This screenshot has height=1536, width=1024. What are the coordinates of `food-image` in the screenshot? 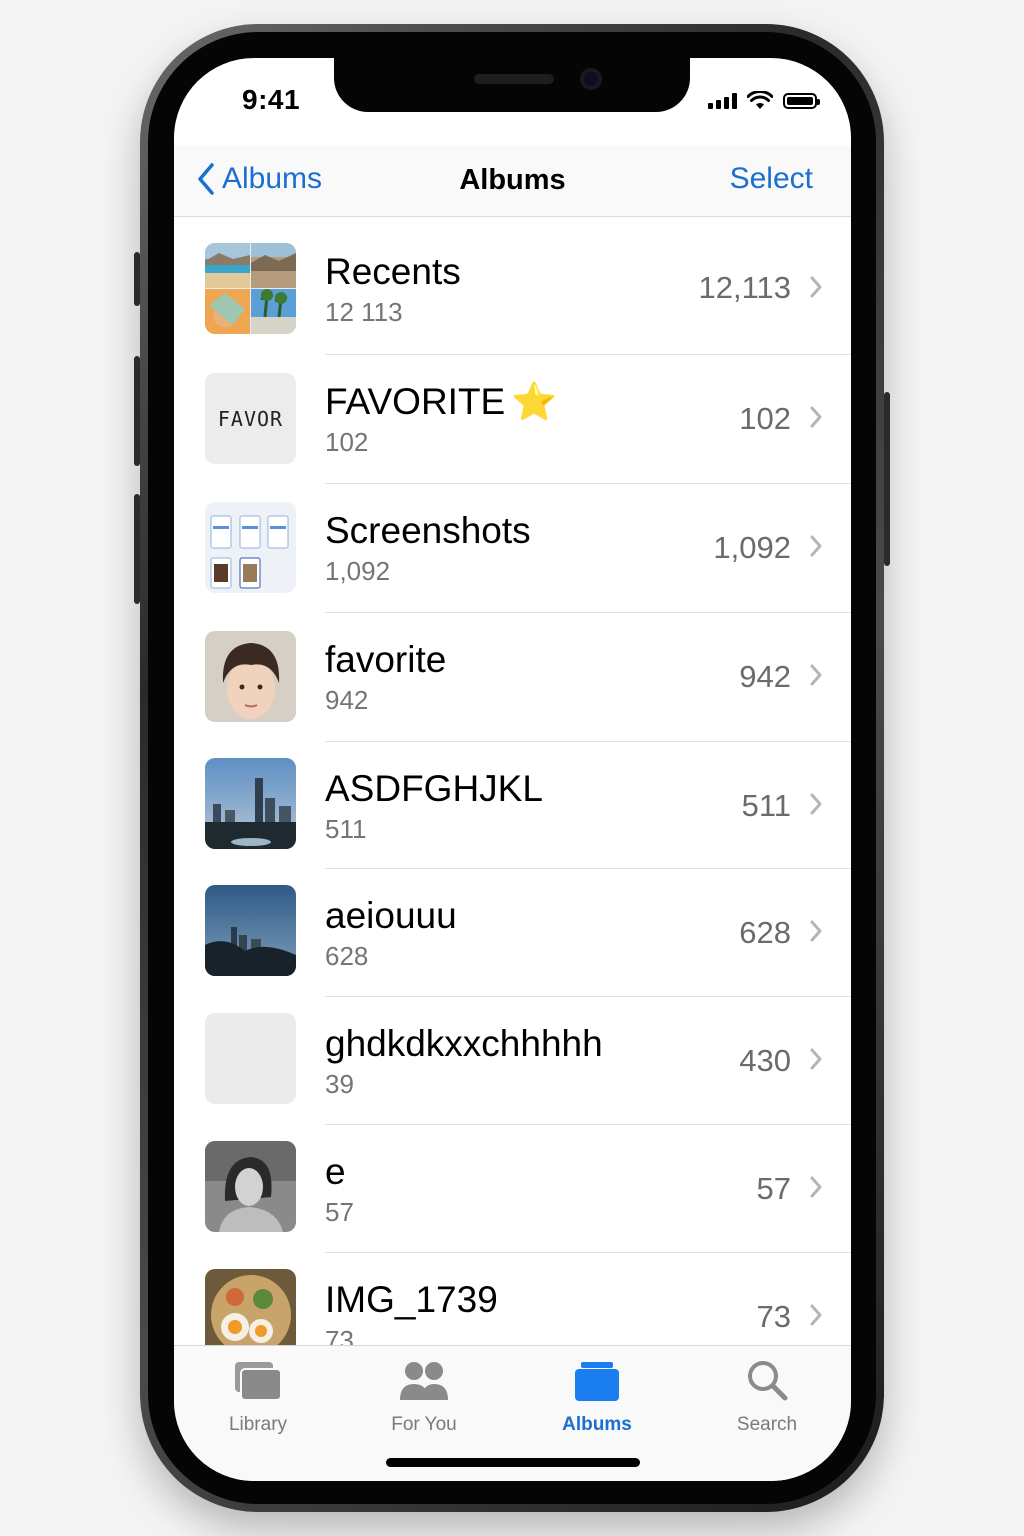 It's located at (250, 1307).